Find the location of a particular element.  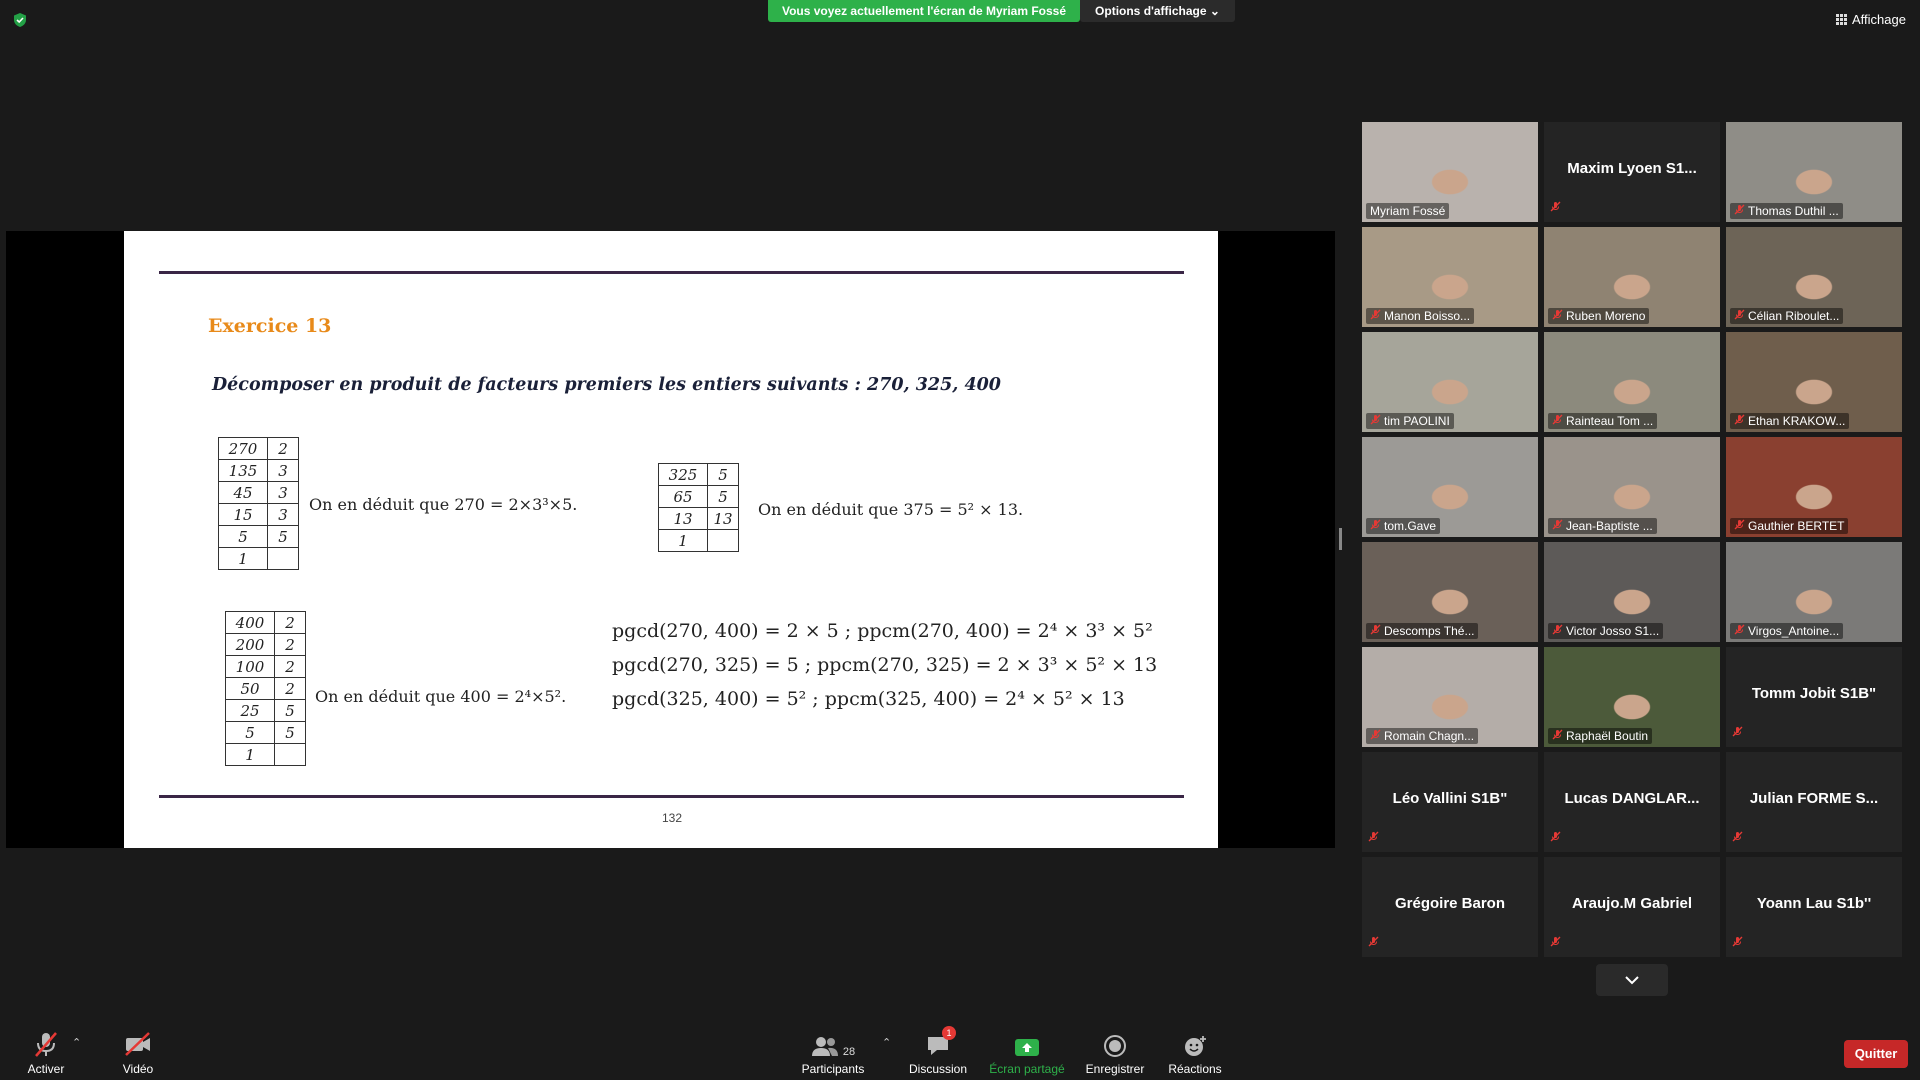

video-off-icon is located at coordinates (137, 1044).